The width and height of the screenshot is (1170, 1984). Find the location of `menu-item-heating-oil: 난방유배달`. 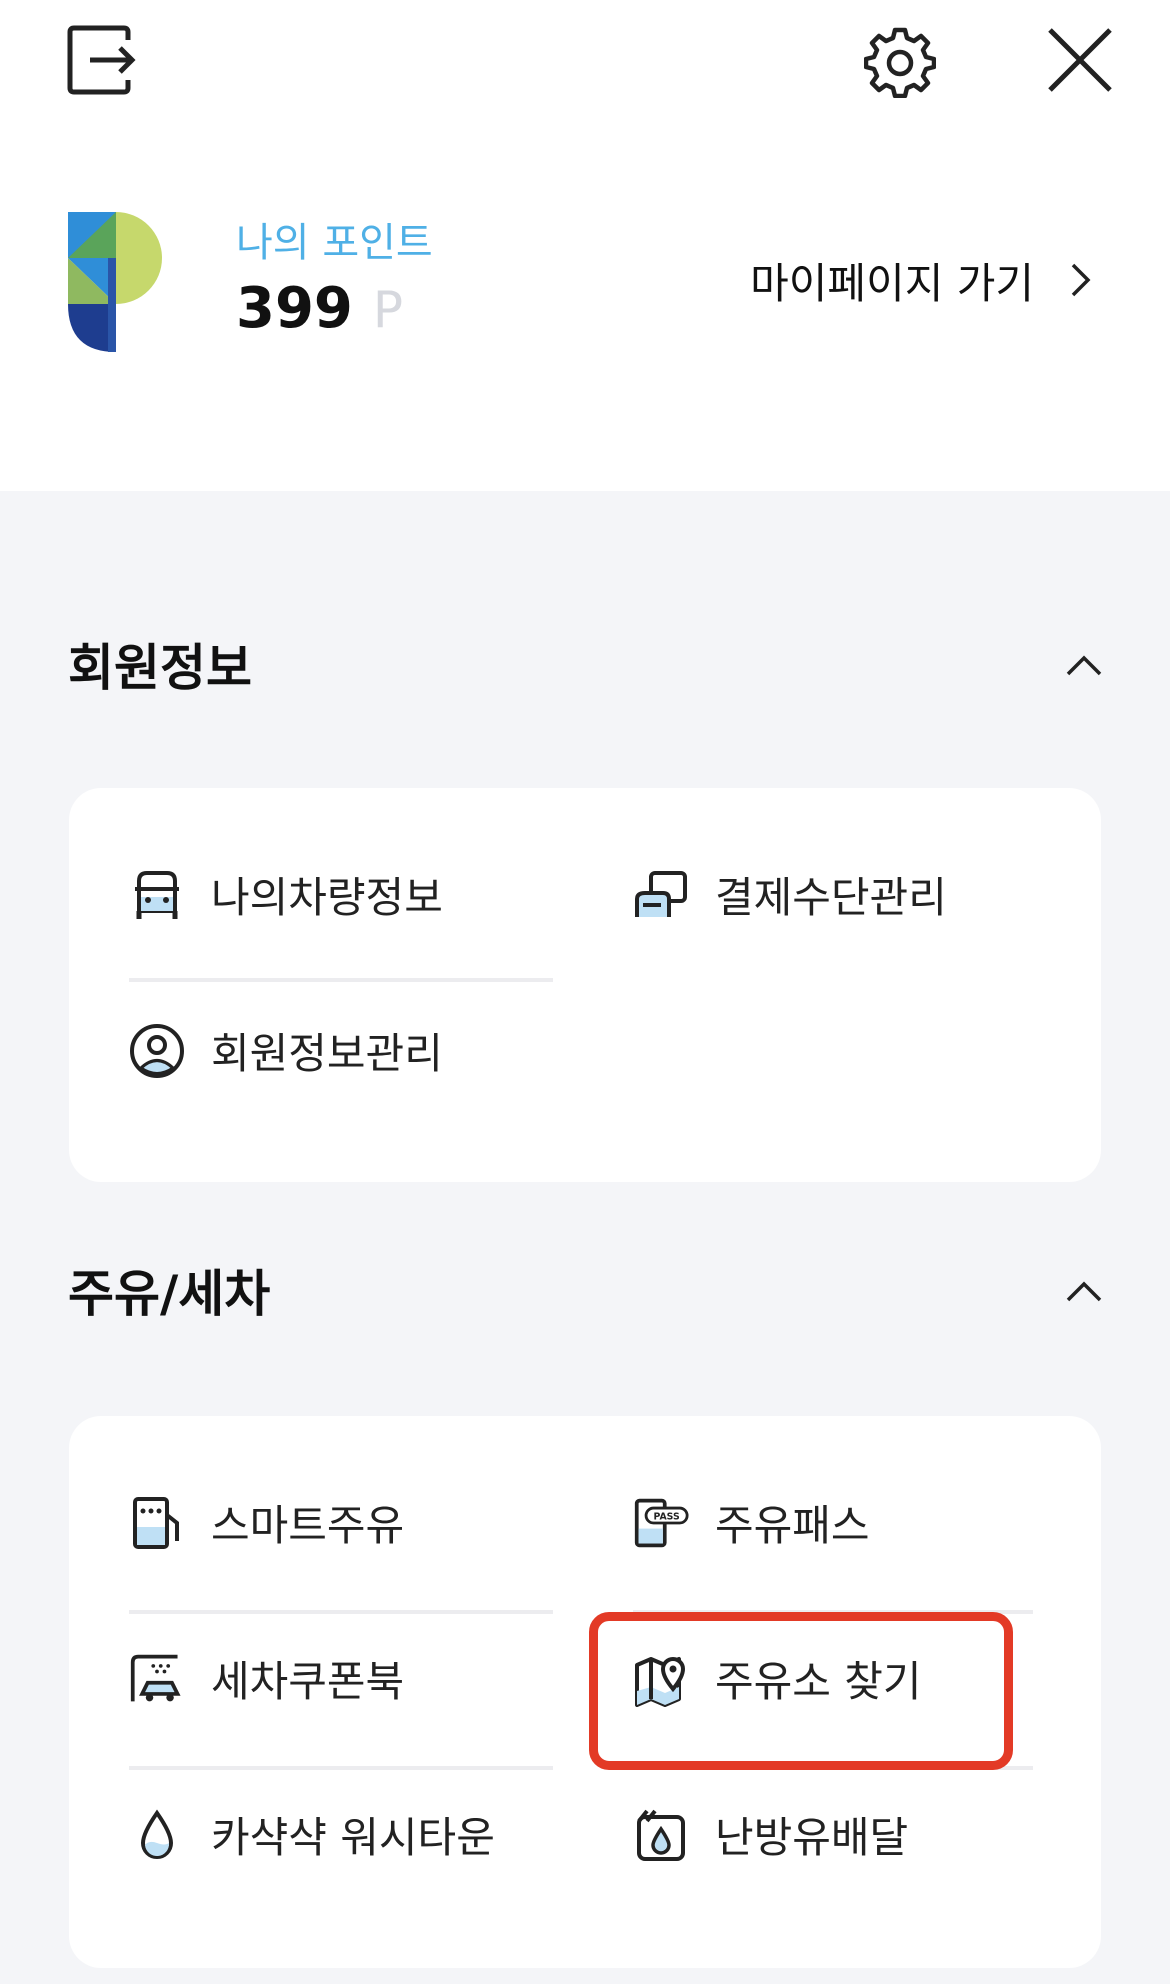

menu-item-heating-oil: 난방유배달 is located at coordinates (770, 1834).